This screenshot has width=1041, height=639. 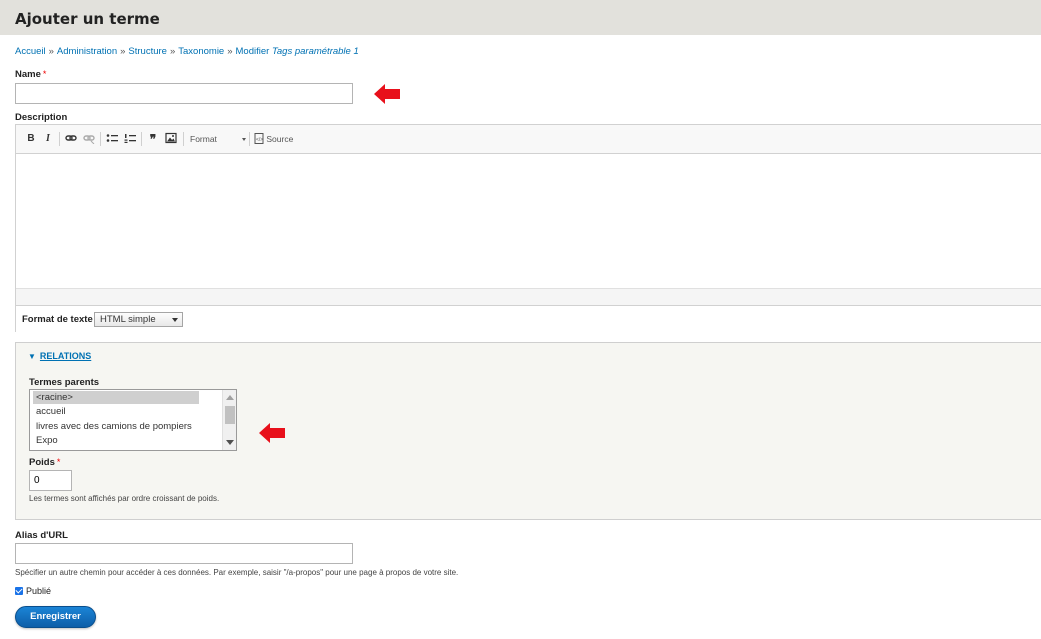 I want to click on weight-label-text: Poids, so click(x=42, y=462).